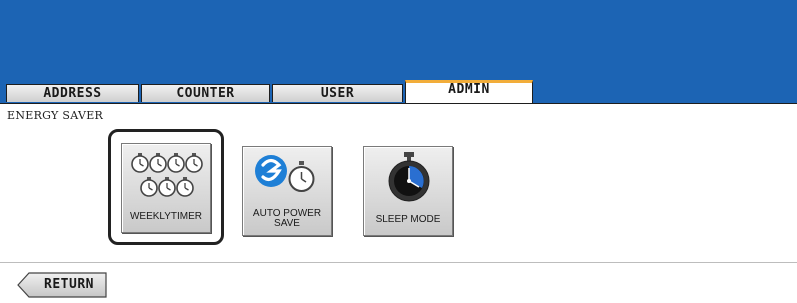 Image resolution: width=797 pixels, height=303 pixels. What do you see at coordinates (409, 177) in the screenshot?
I see `sleep-mode-clock-icon` at bounding box center [409, 177].